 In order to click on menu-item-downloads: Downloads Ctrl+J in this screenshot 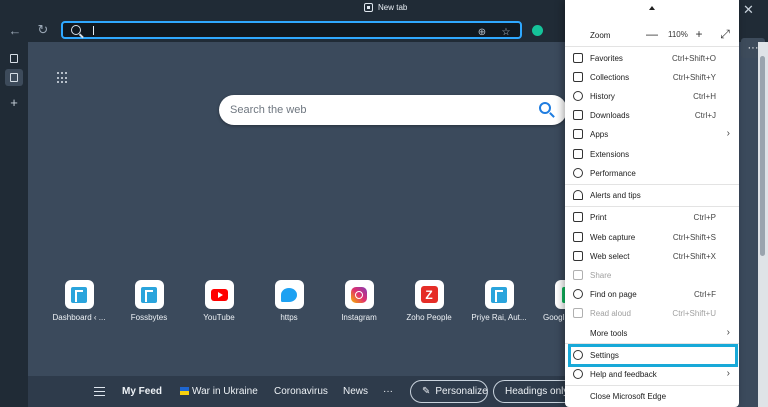, I will do `click(652, 115)`.